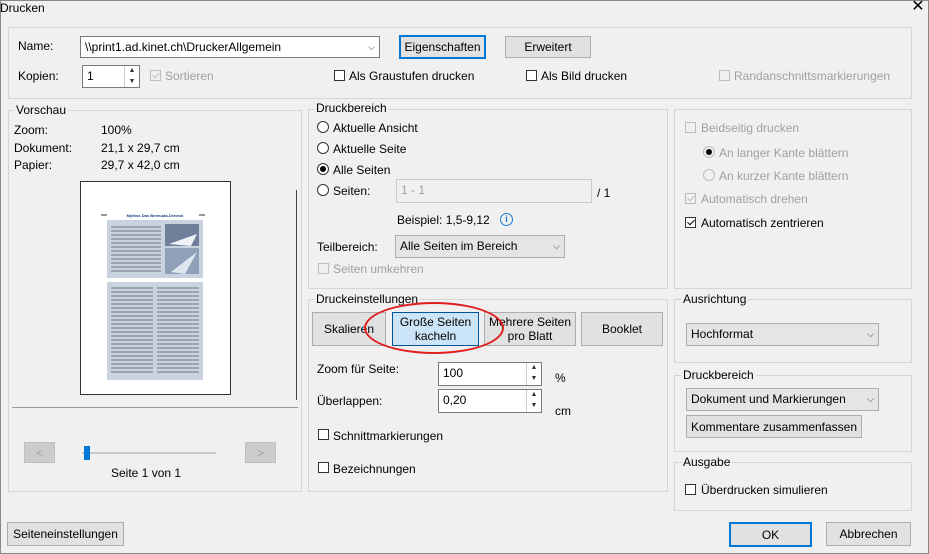 The height and width of the screenshot is (554, 929). Describe the element at coordinates (709, 152) in the screenshot. I see `radio-long-edge` at that location.